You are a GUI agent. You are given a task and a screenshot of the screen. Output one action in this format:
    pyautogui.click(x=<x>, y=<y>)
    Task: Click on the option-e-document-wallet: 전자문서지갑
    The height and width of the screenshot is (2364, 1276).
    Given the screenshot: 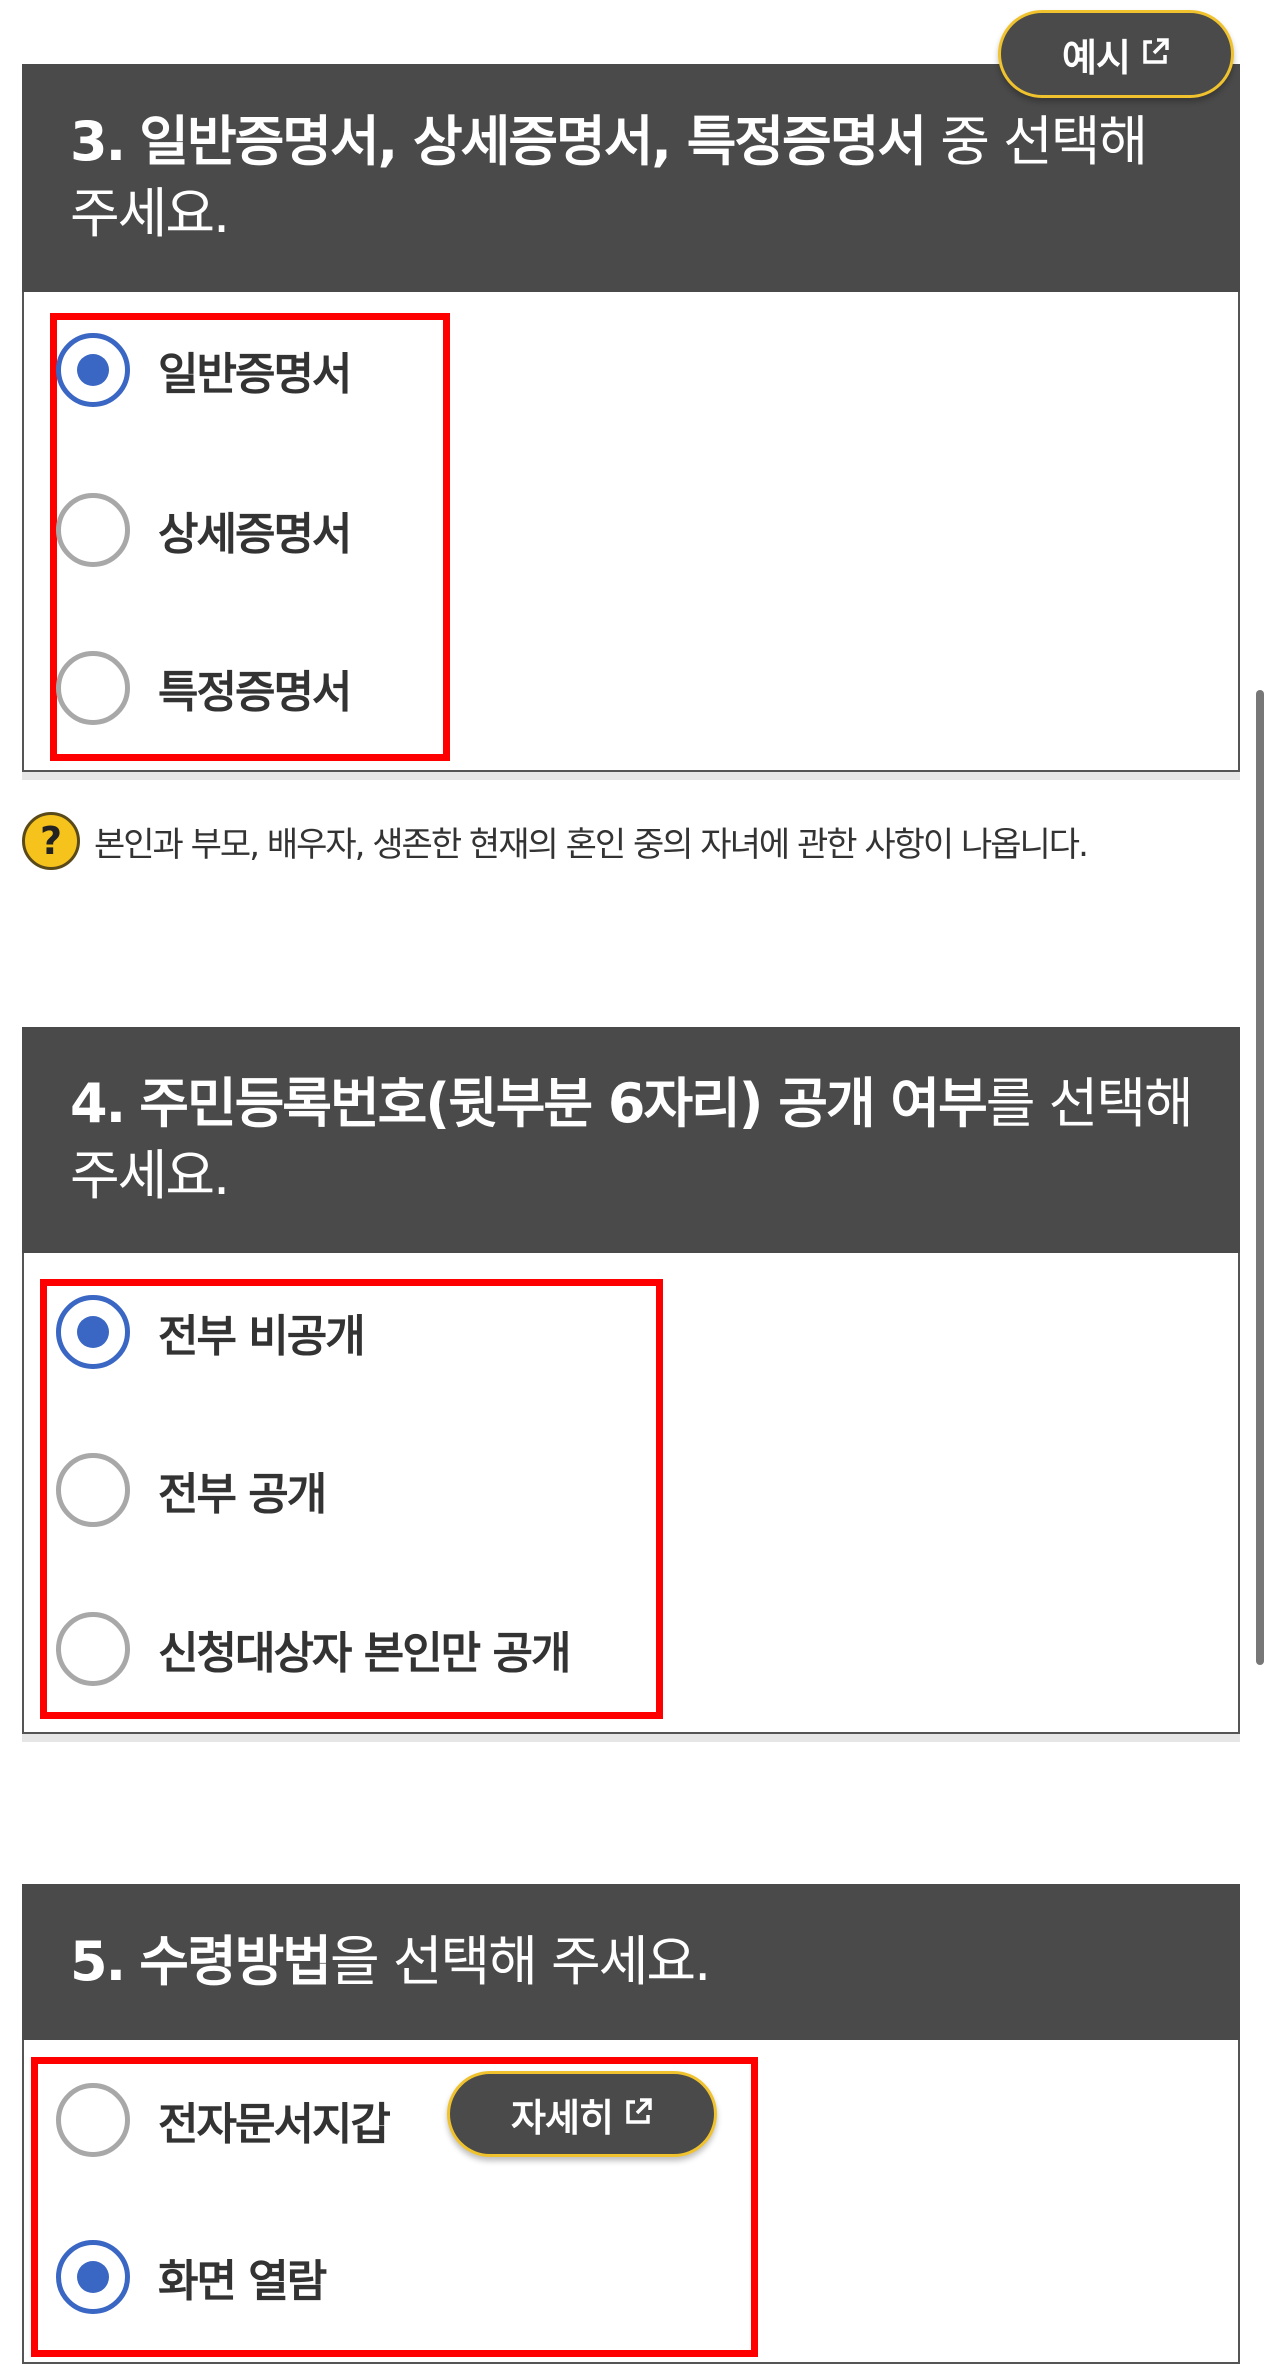 What is the action you would take?
    pyautogui.click(x=223, y=2120)
    